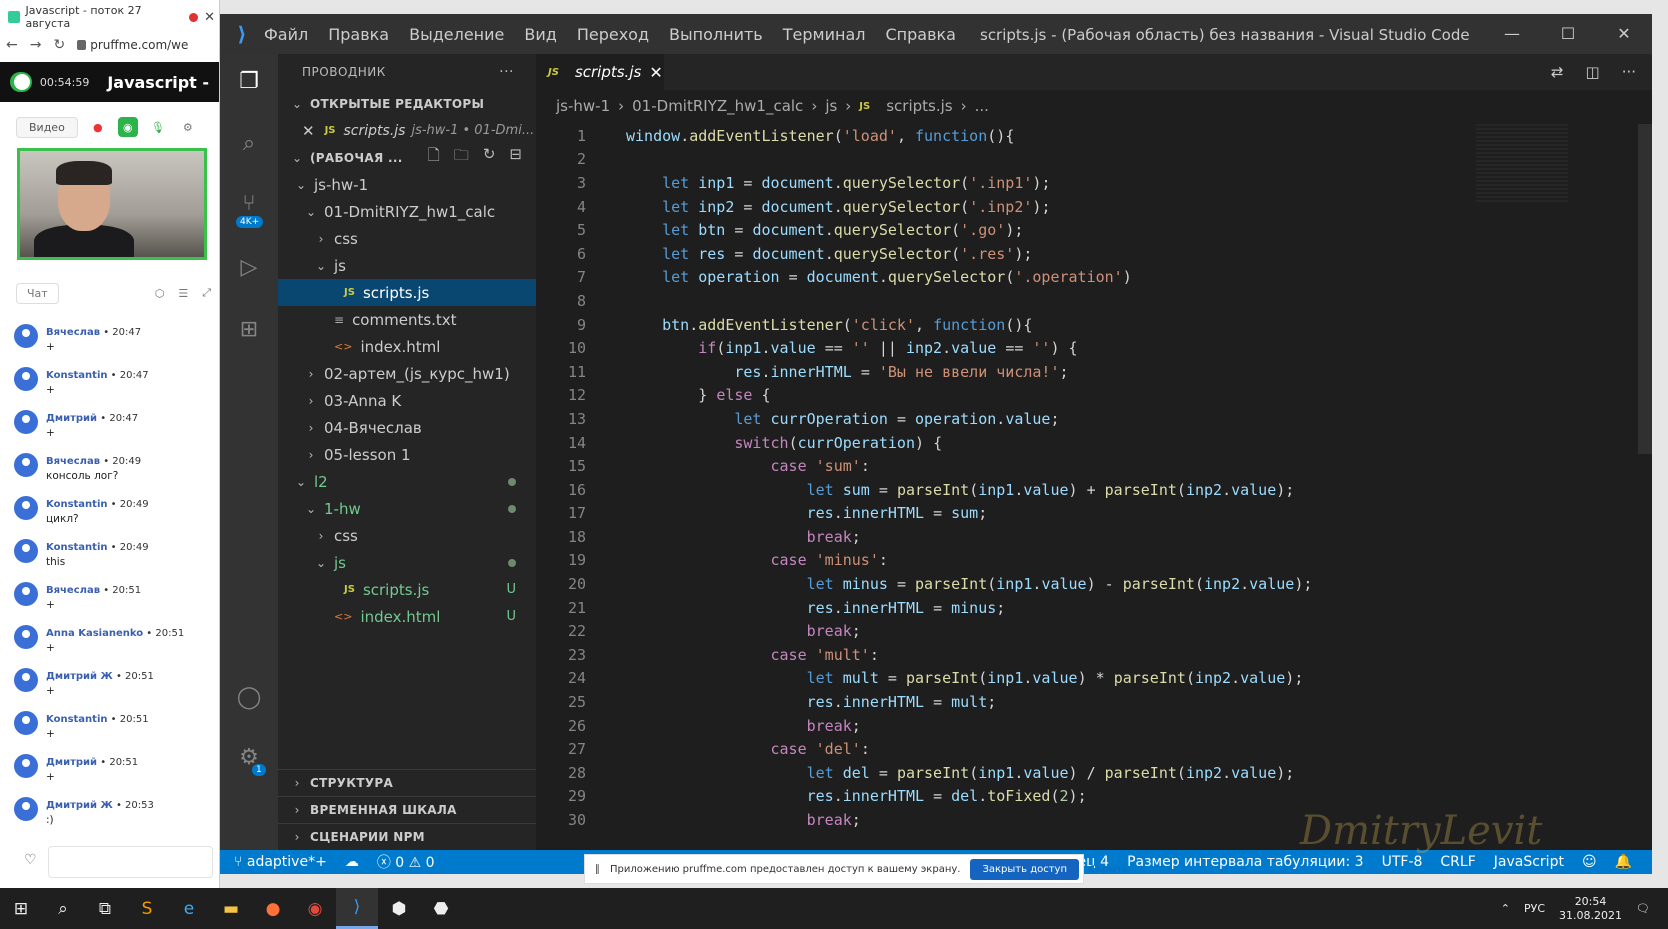 Image resolution: width=1668 pixels, height=929 pixels. Describe the element at coordinates (21, 82) in the screenshot. I see `broadcast-toggle` at that location.